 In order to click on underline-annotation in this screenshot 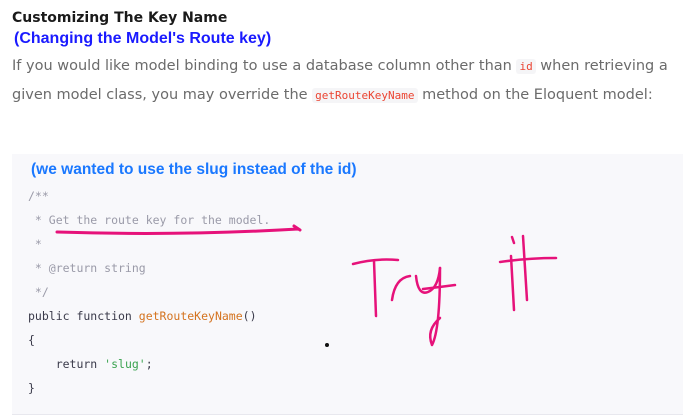, I will do `click(178, 229)`.